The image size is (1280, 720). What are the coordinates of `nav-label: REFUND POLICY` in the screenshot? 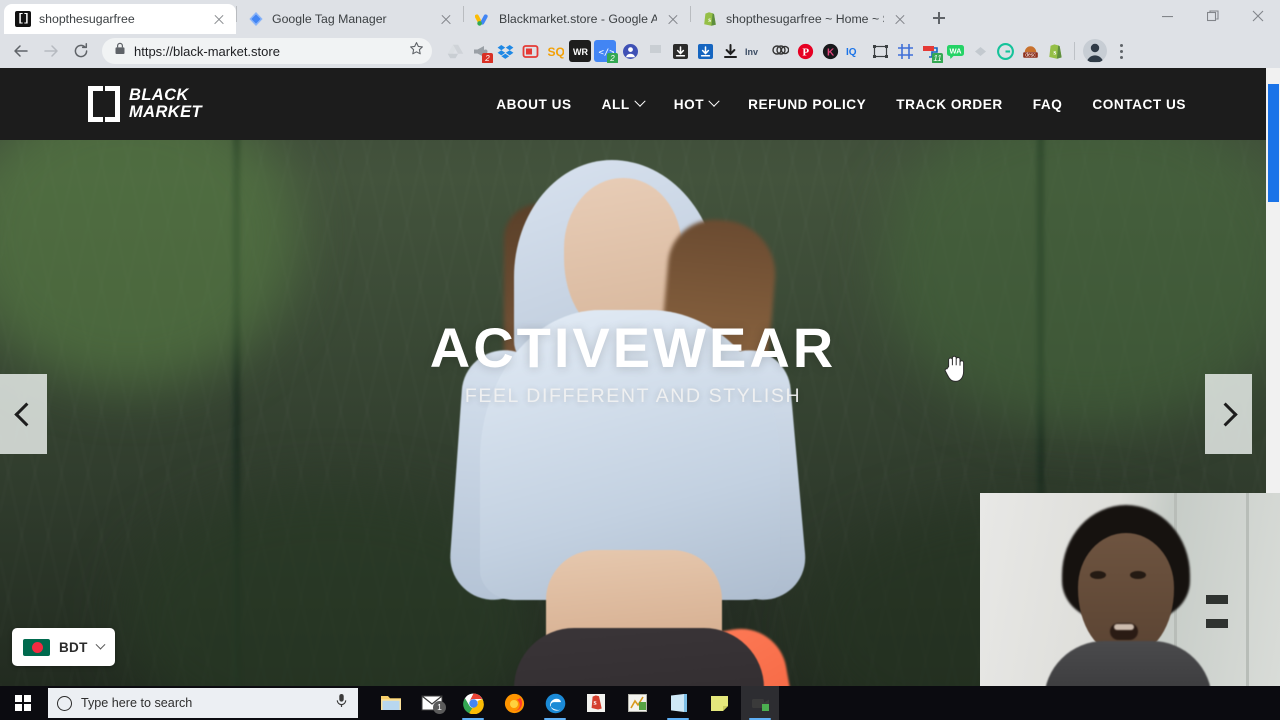 It's located at (807, 104).